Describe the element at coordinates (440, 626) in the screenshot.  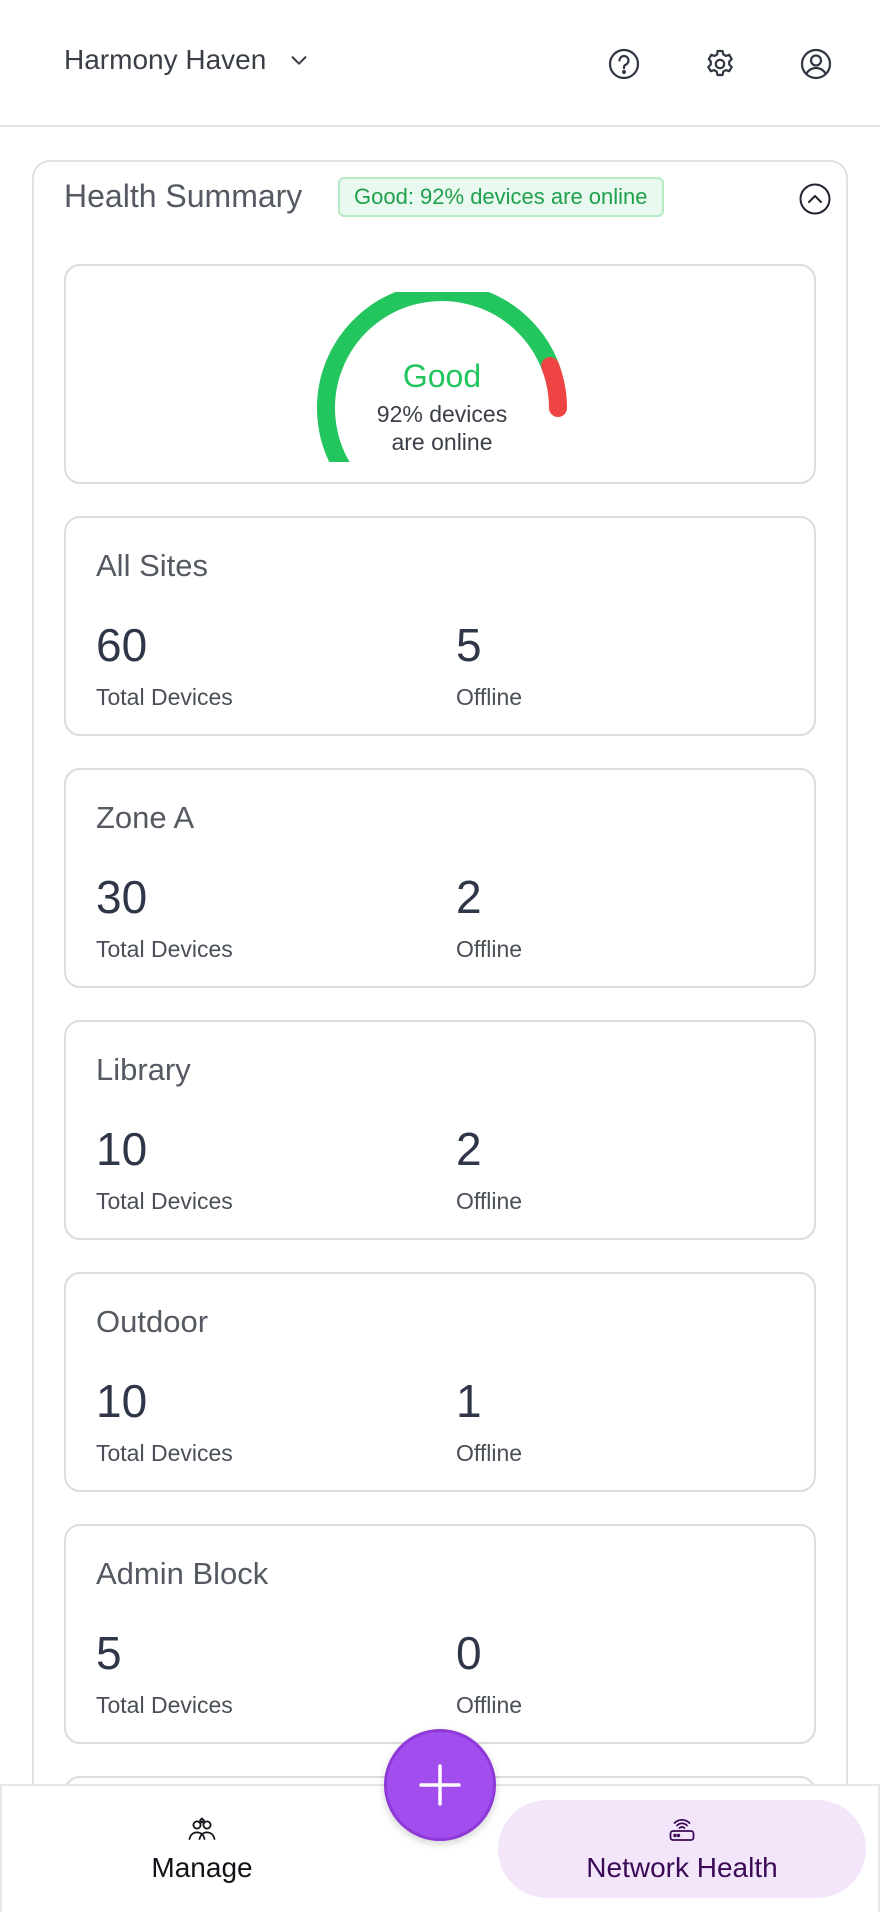
I see `site-card-all-sites: All Sites 60 Total Devices 5 Offline` at that location.